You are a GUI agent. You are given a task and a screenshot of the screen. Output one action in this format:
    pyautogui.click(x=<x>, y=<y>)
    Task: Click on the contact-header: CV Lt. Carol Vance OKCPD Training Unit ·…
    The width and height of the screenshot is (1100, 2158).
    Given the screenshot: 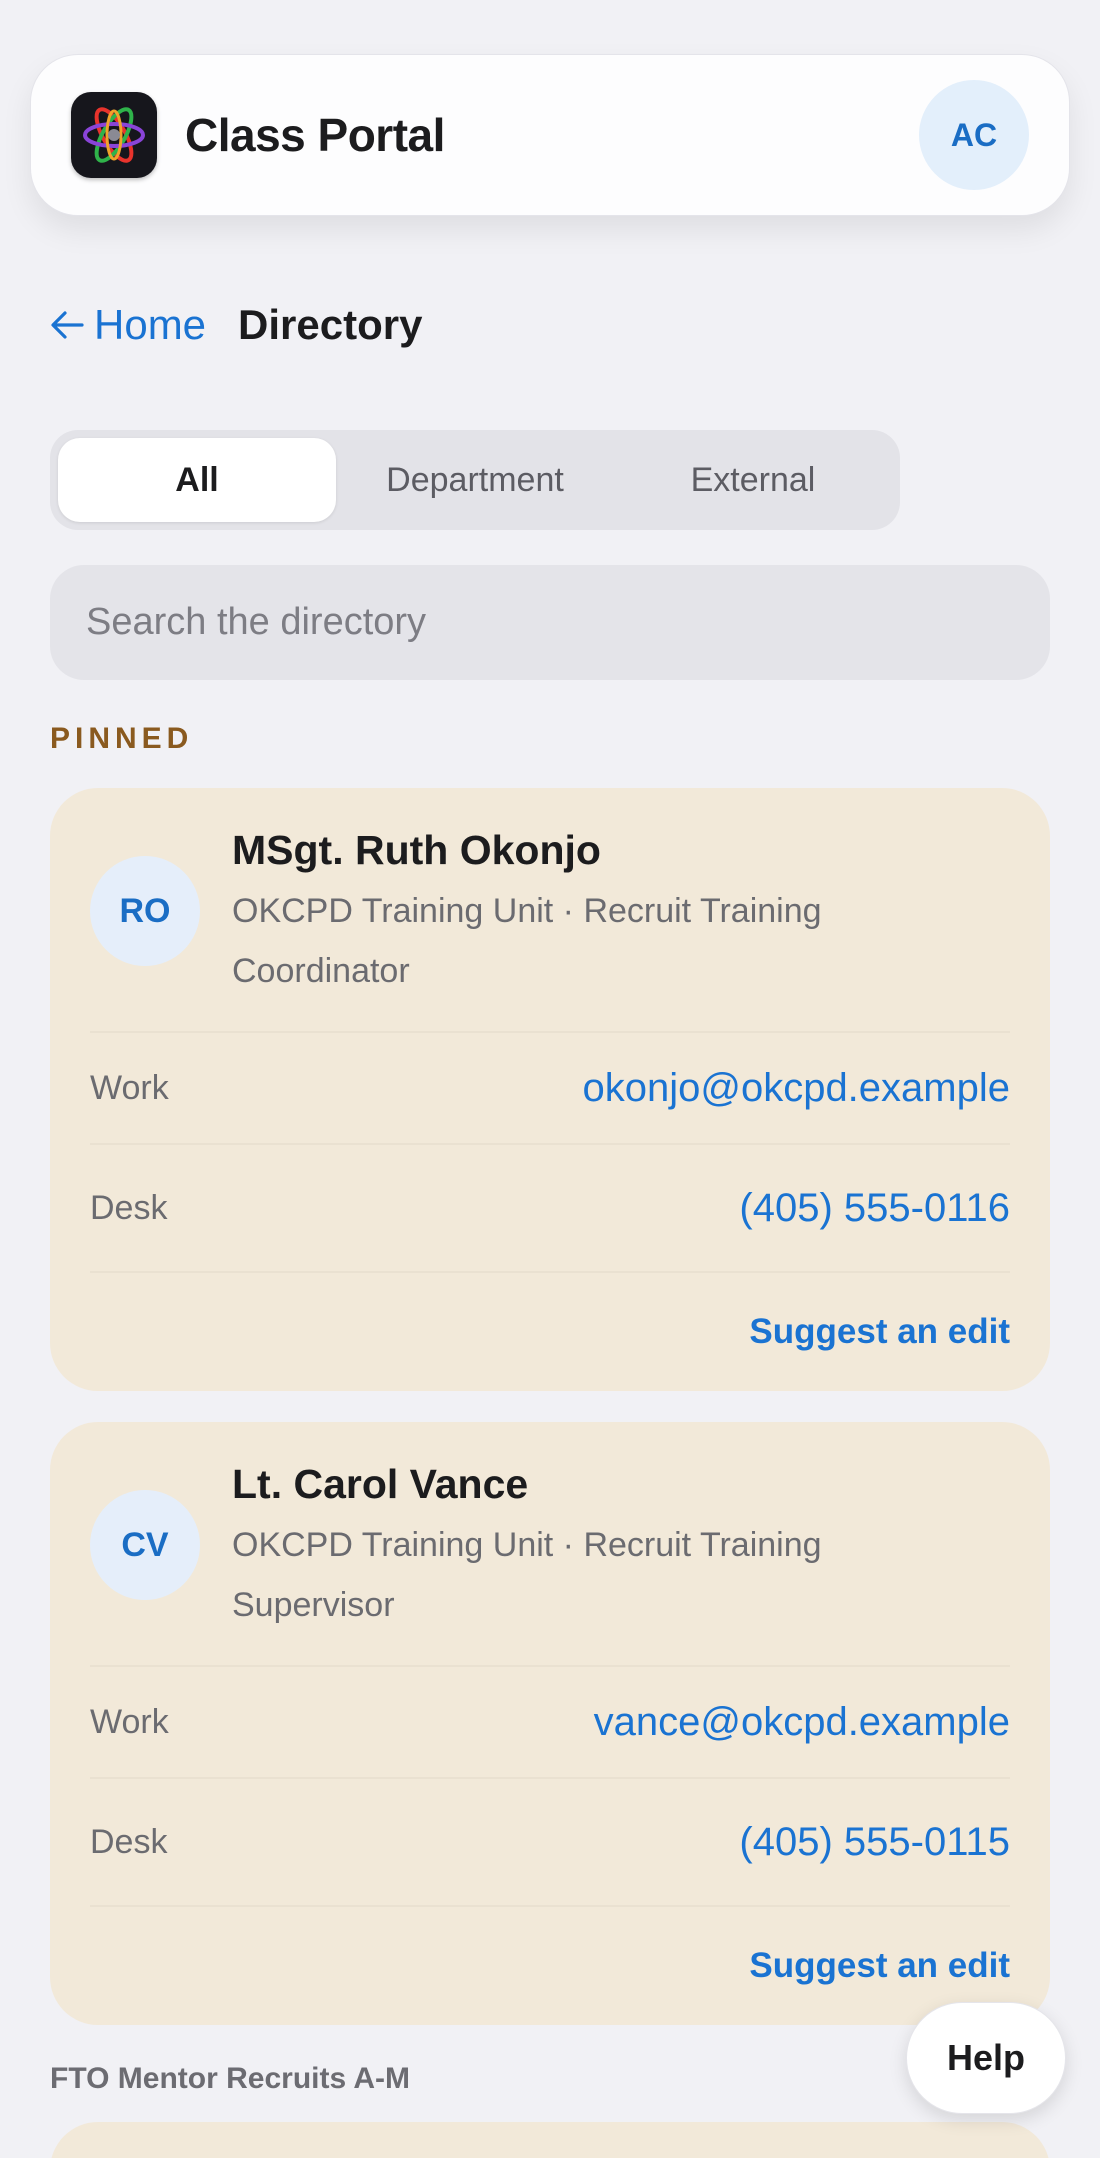 What is the action you would take?
    pyautogui.click(x=550, y=1545)
    